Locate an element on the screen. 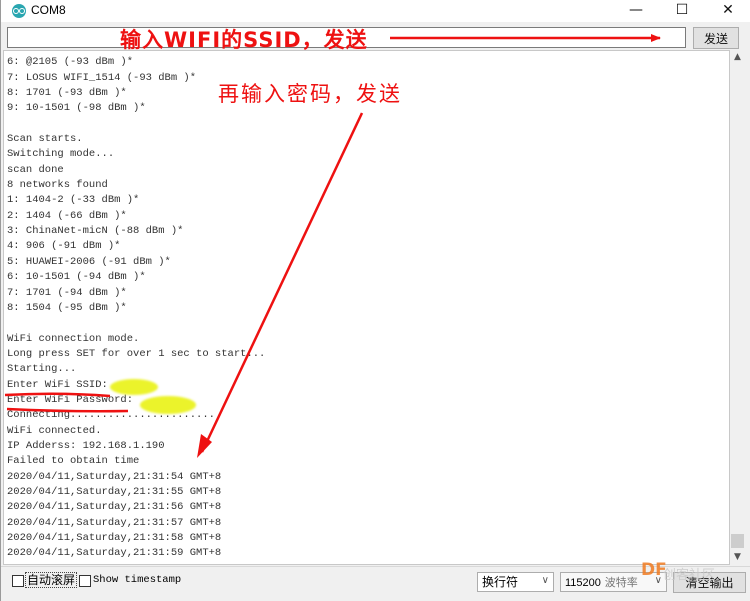  output-line: Failed to obtain time is located at coordinates (73, 461).